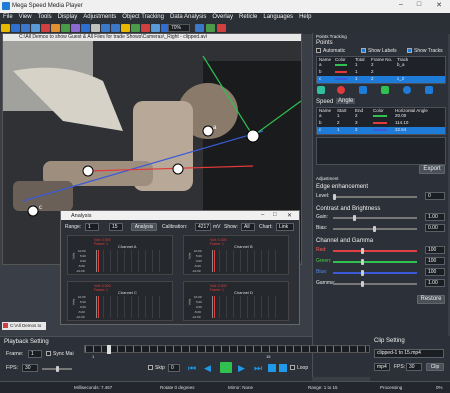 The height and width of the screenshot is (393, 450). What do you see at coordinates (25, 28) in the screenshot?
I see `camera-icon` at bounding box center [25, 28].